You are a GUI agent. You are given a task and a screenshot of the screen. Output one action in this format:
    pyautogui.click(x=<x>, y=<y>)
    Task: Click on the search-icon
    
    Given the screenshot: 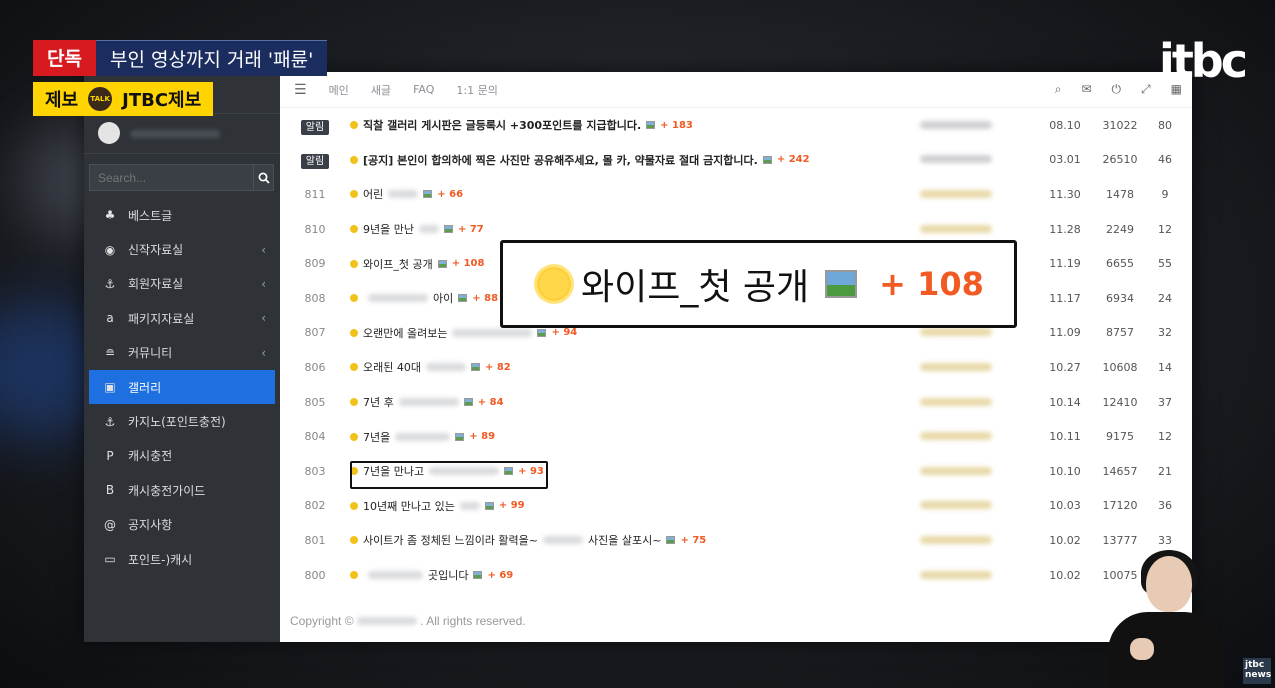 What is the action you would take?
    pyautogui.click(x=264, y=178)
    